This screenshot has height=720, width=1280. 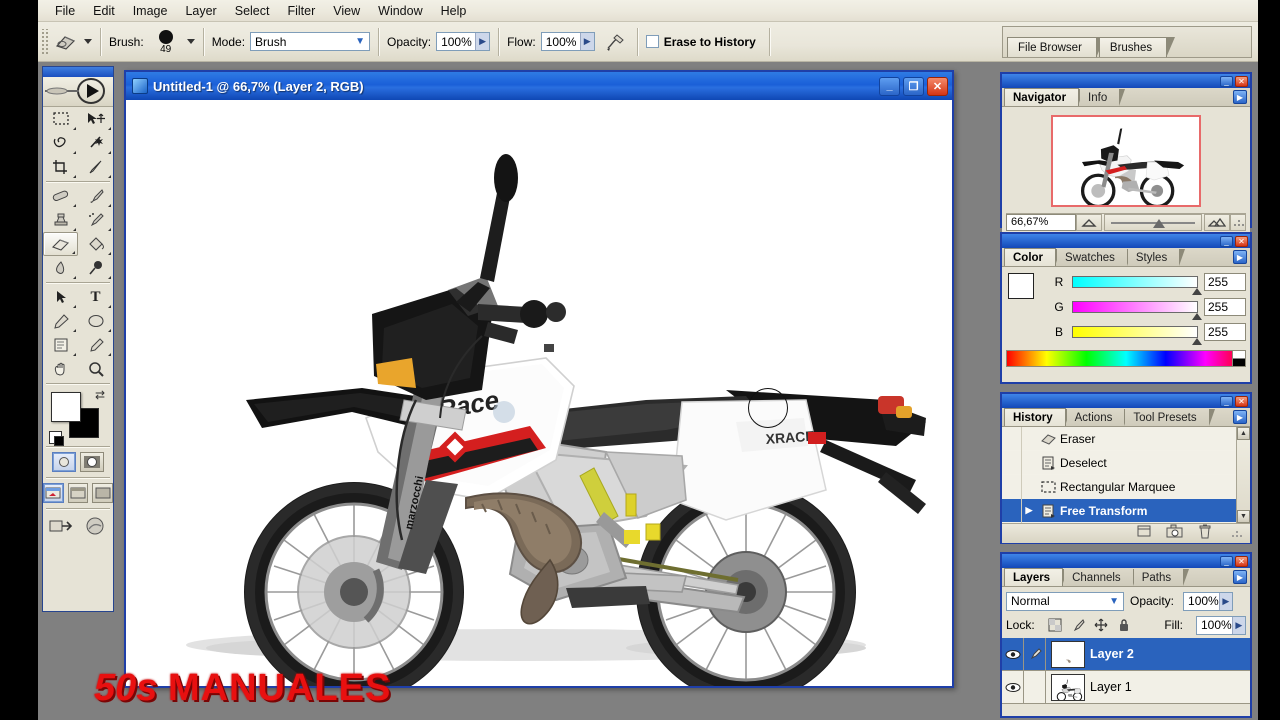 I want to click on hand-tool, so click(x=60, y=369).